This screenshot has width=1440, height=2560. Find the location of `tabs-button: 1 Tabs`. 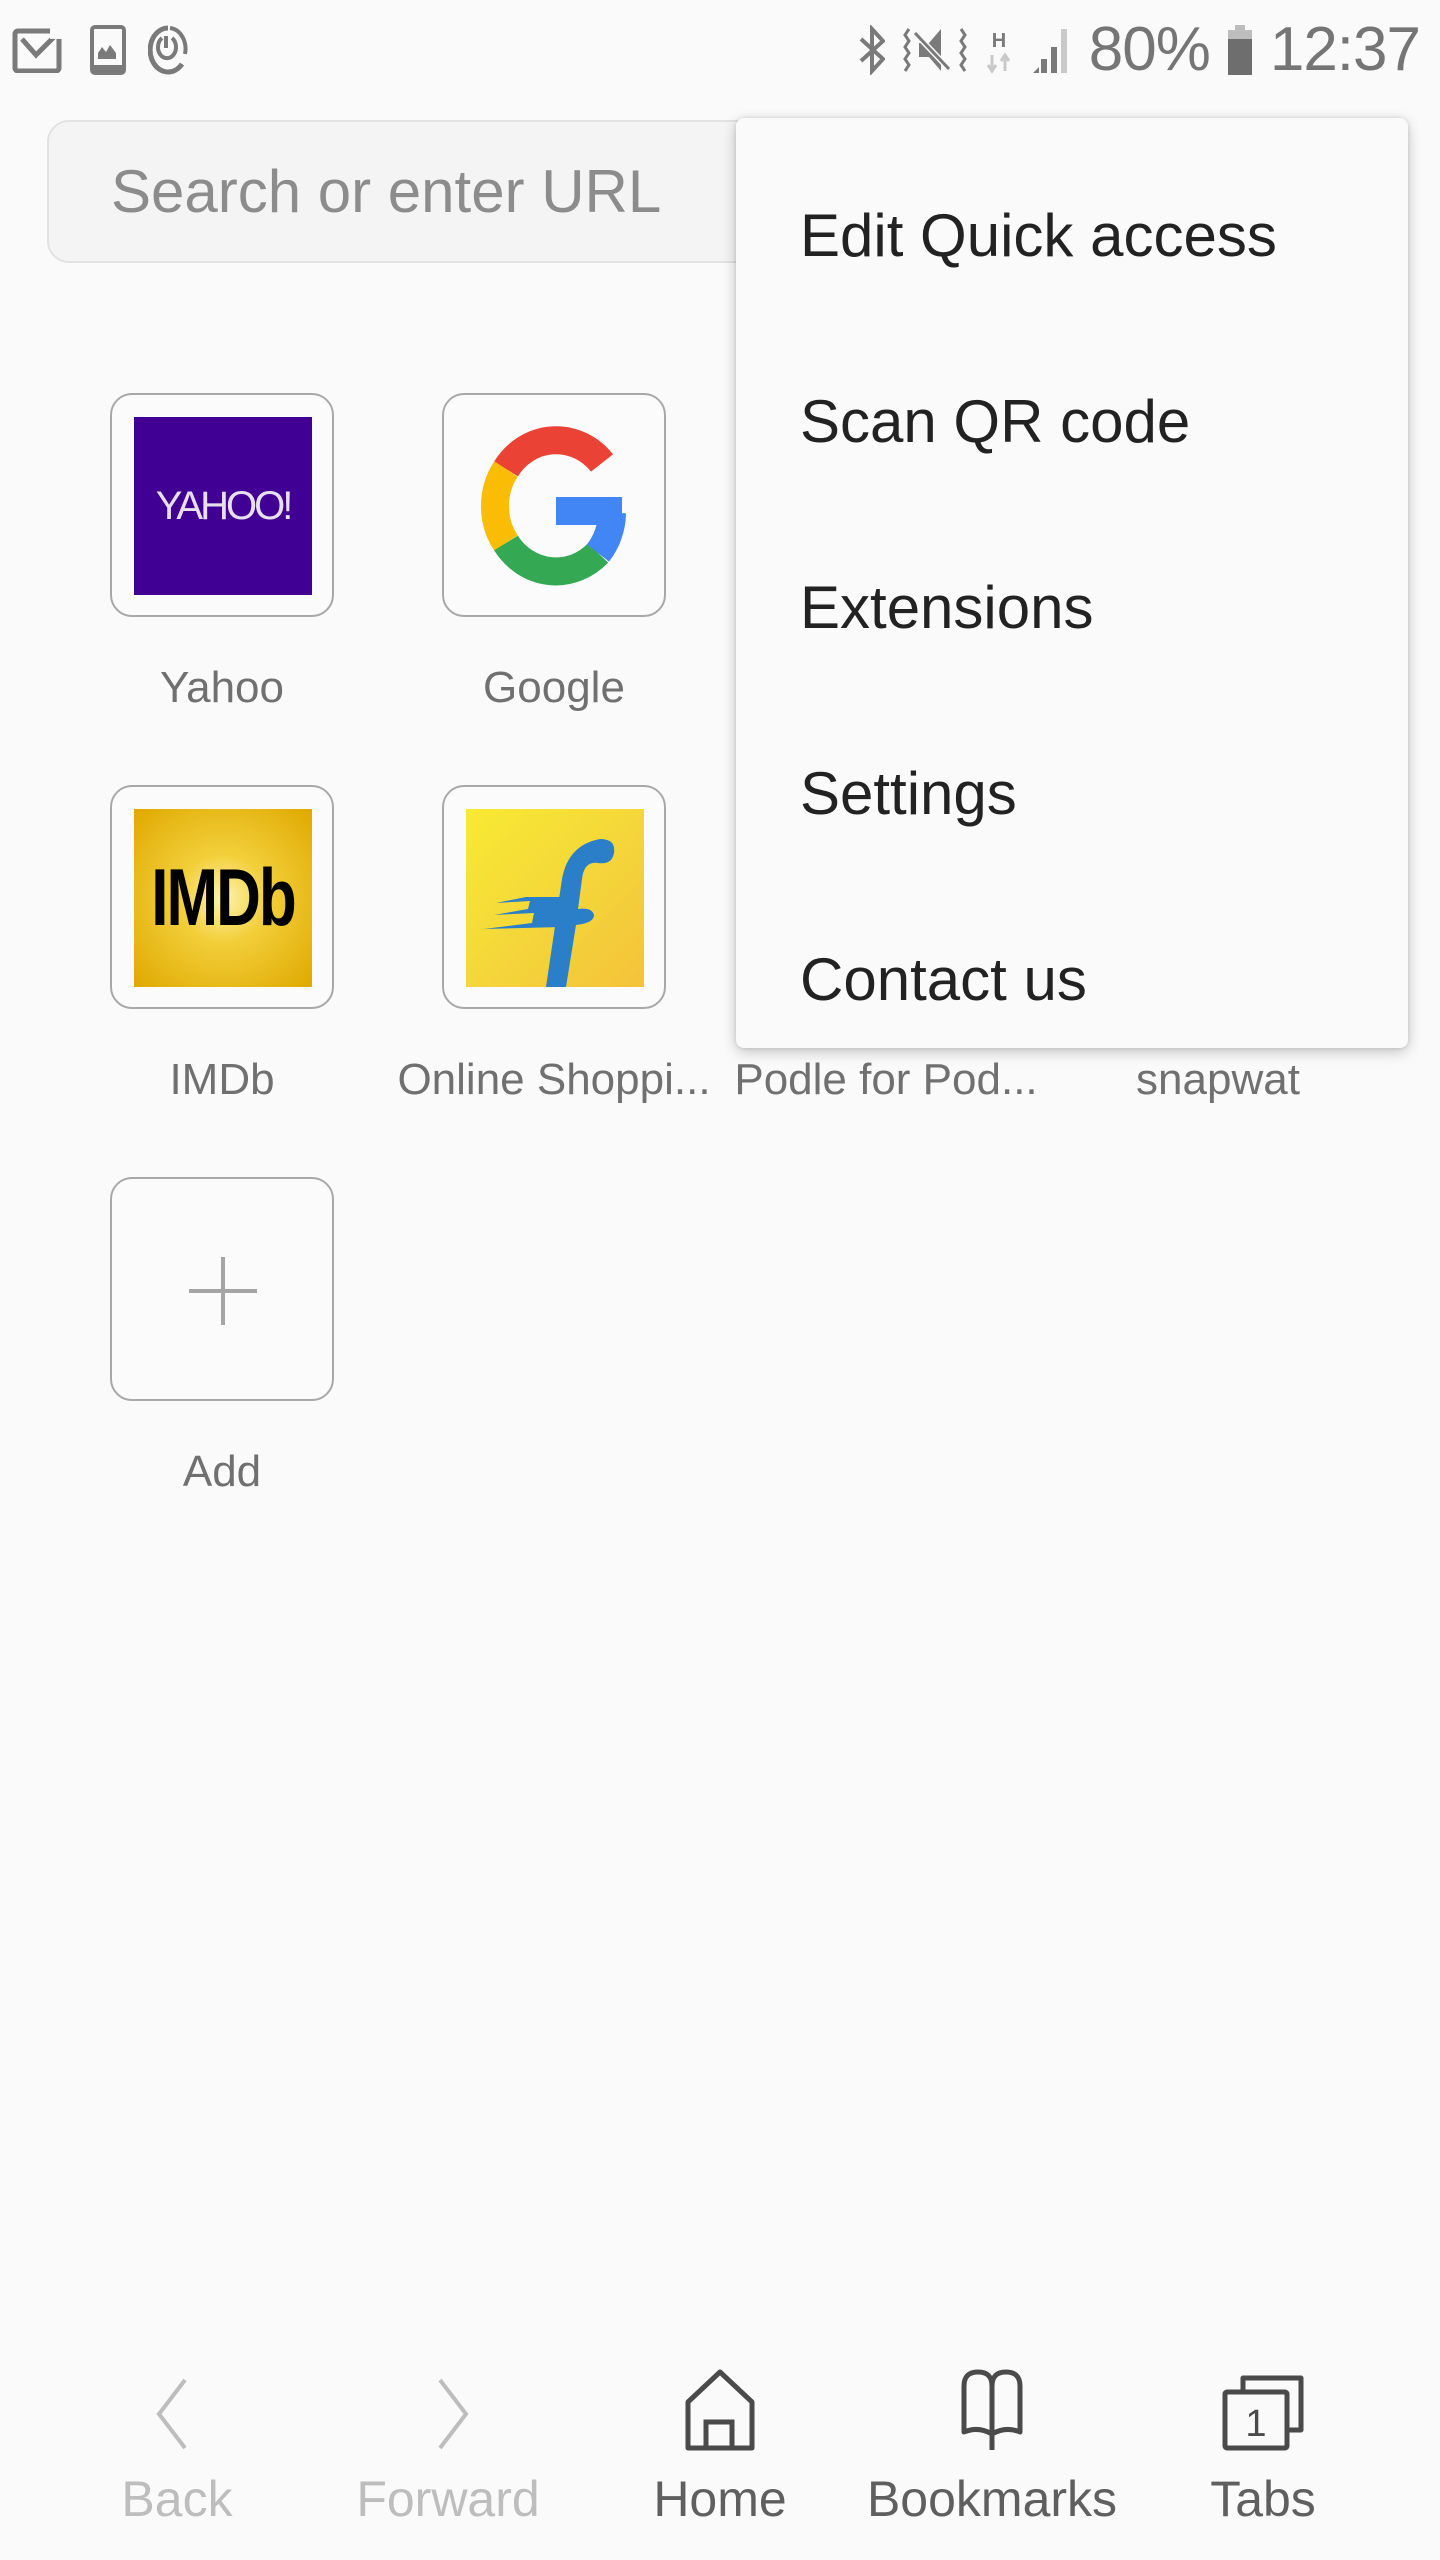

tabs-button: 1 Tabs is located at coordinates (1263, 2450).